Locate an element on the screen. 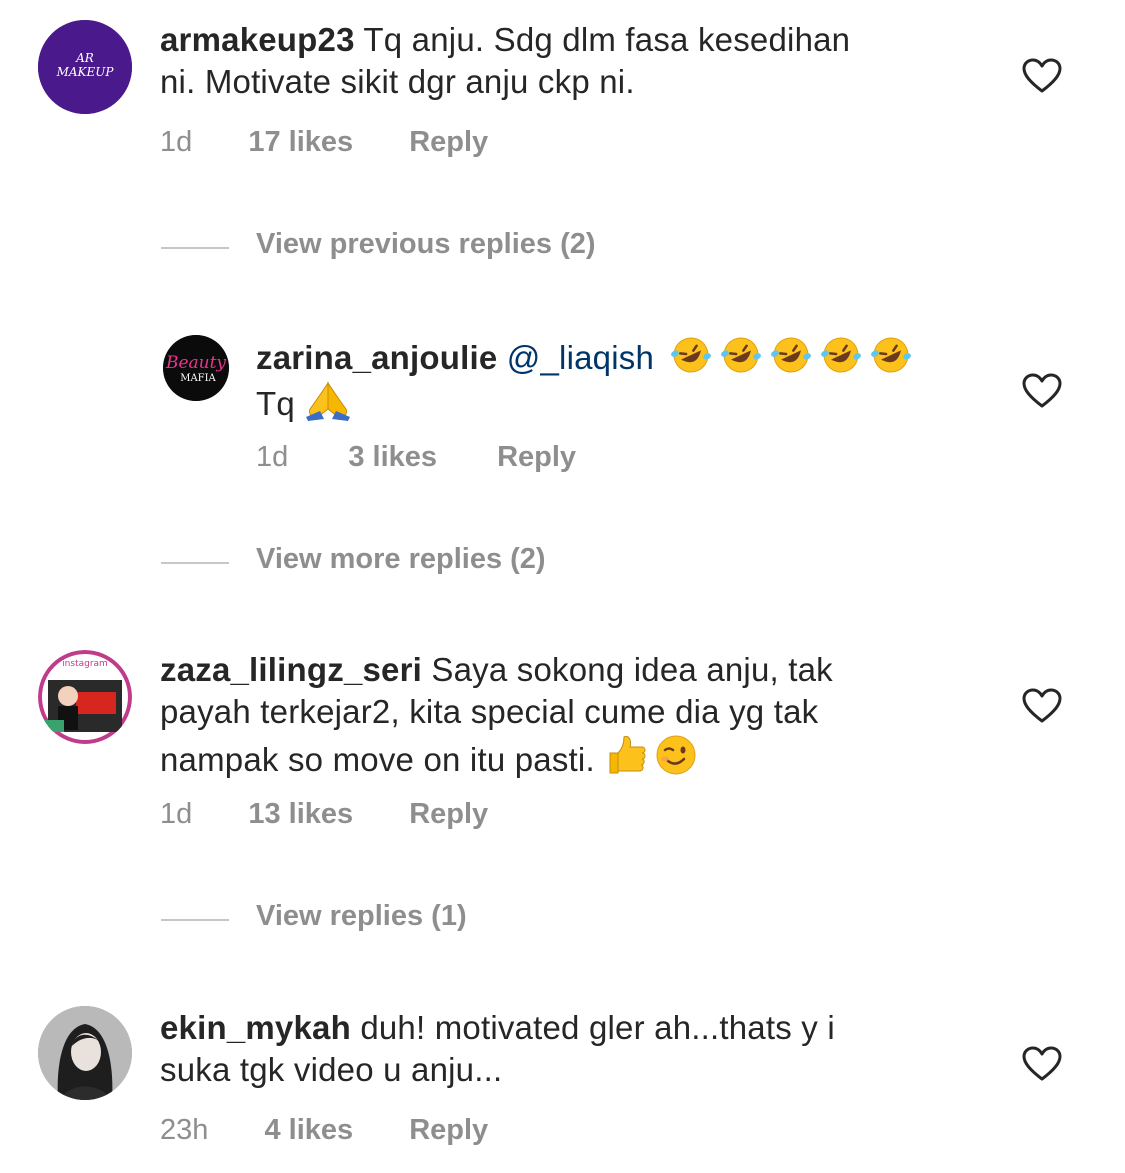 This screenshot has width=1125, height=1173. reply-body-line2: Tq is located at coordinates (280, 403).